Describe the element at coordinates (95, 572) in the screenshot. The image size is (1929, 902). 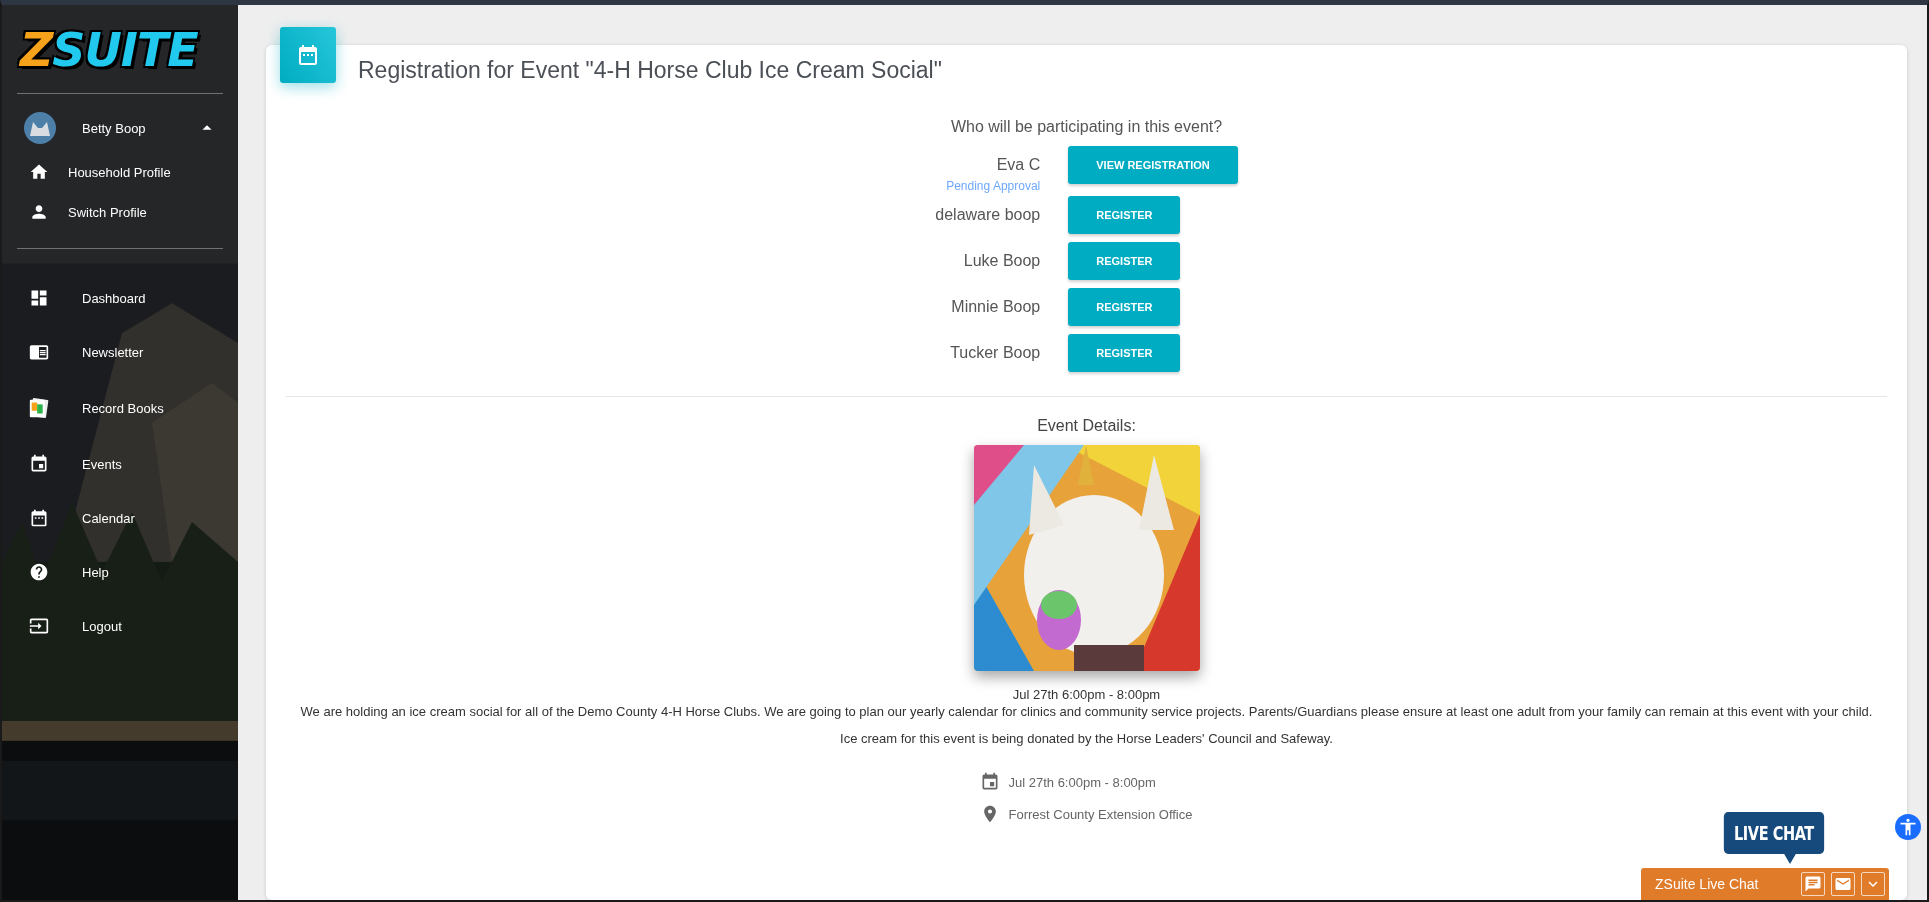
I see `sidebar-item: Help` at that location.